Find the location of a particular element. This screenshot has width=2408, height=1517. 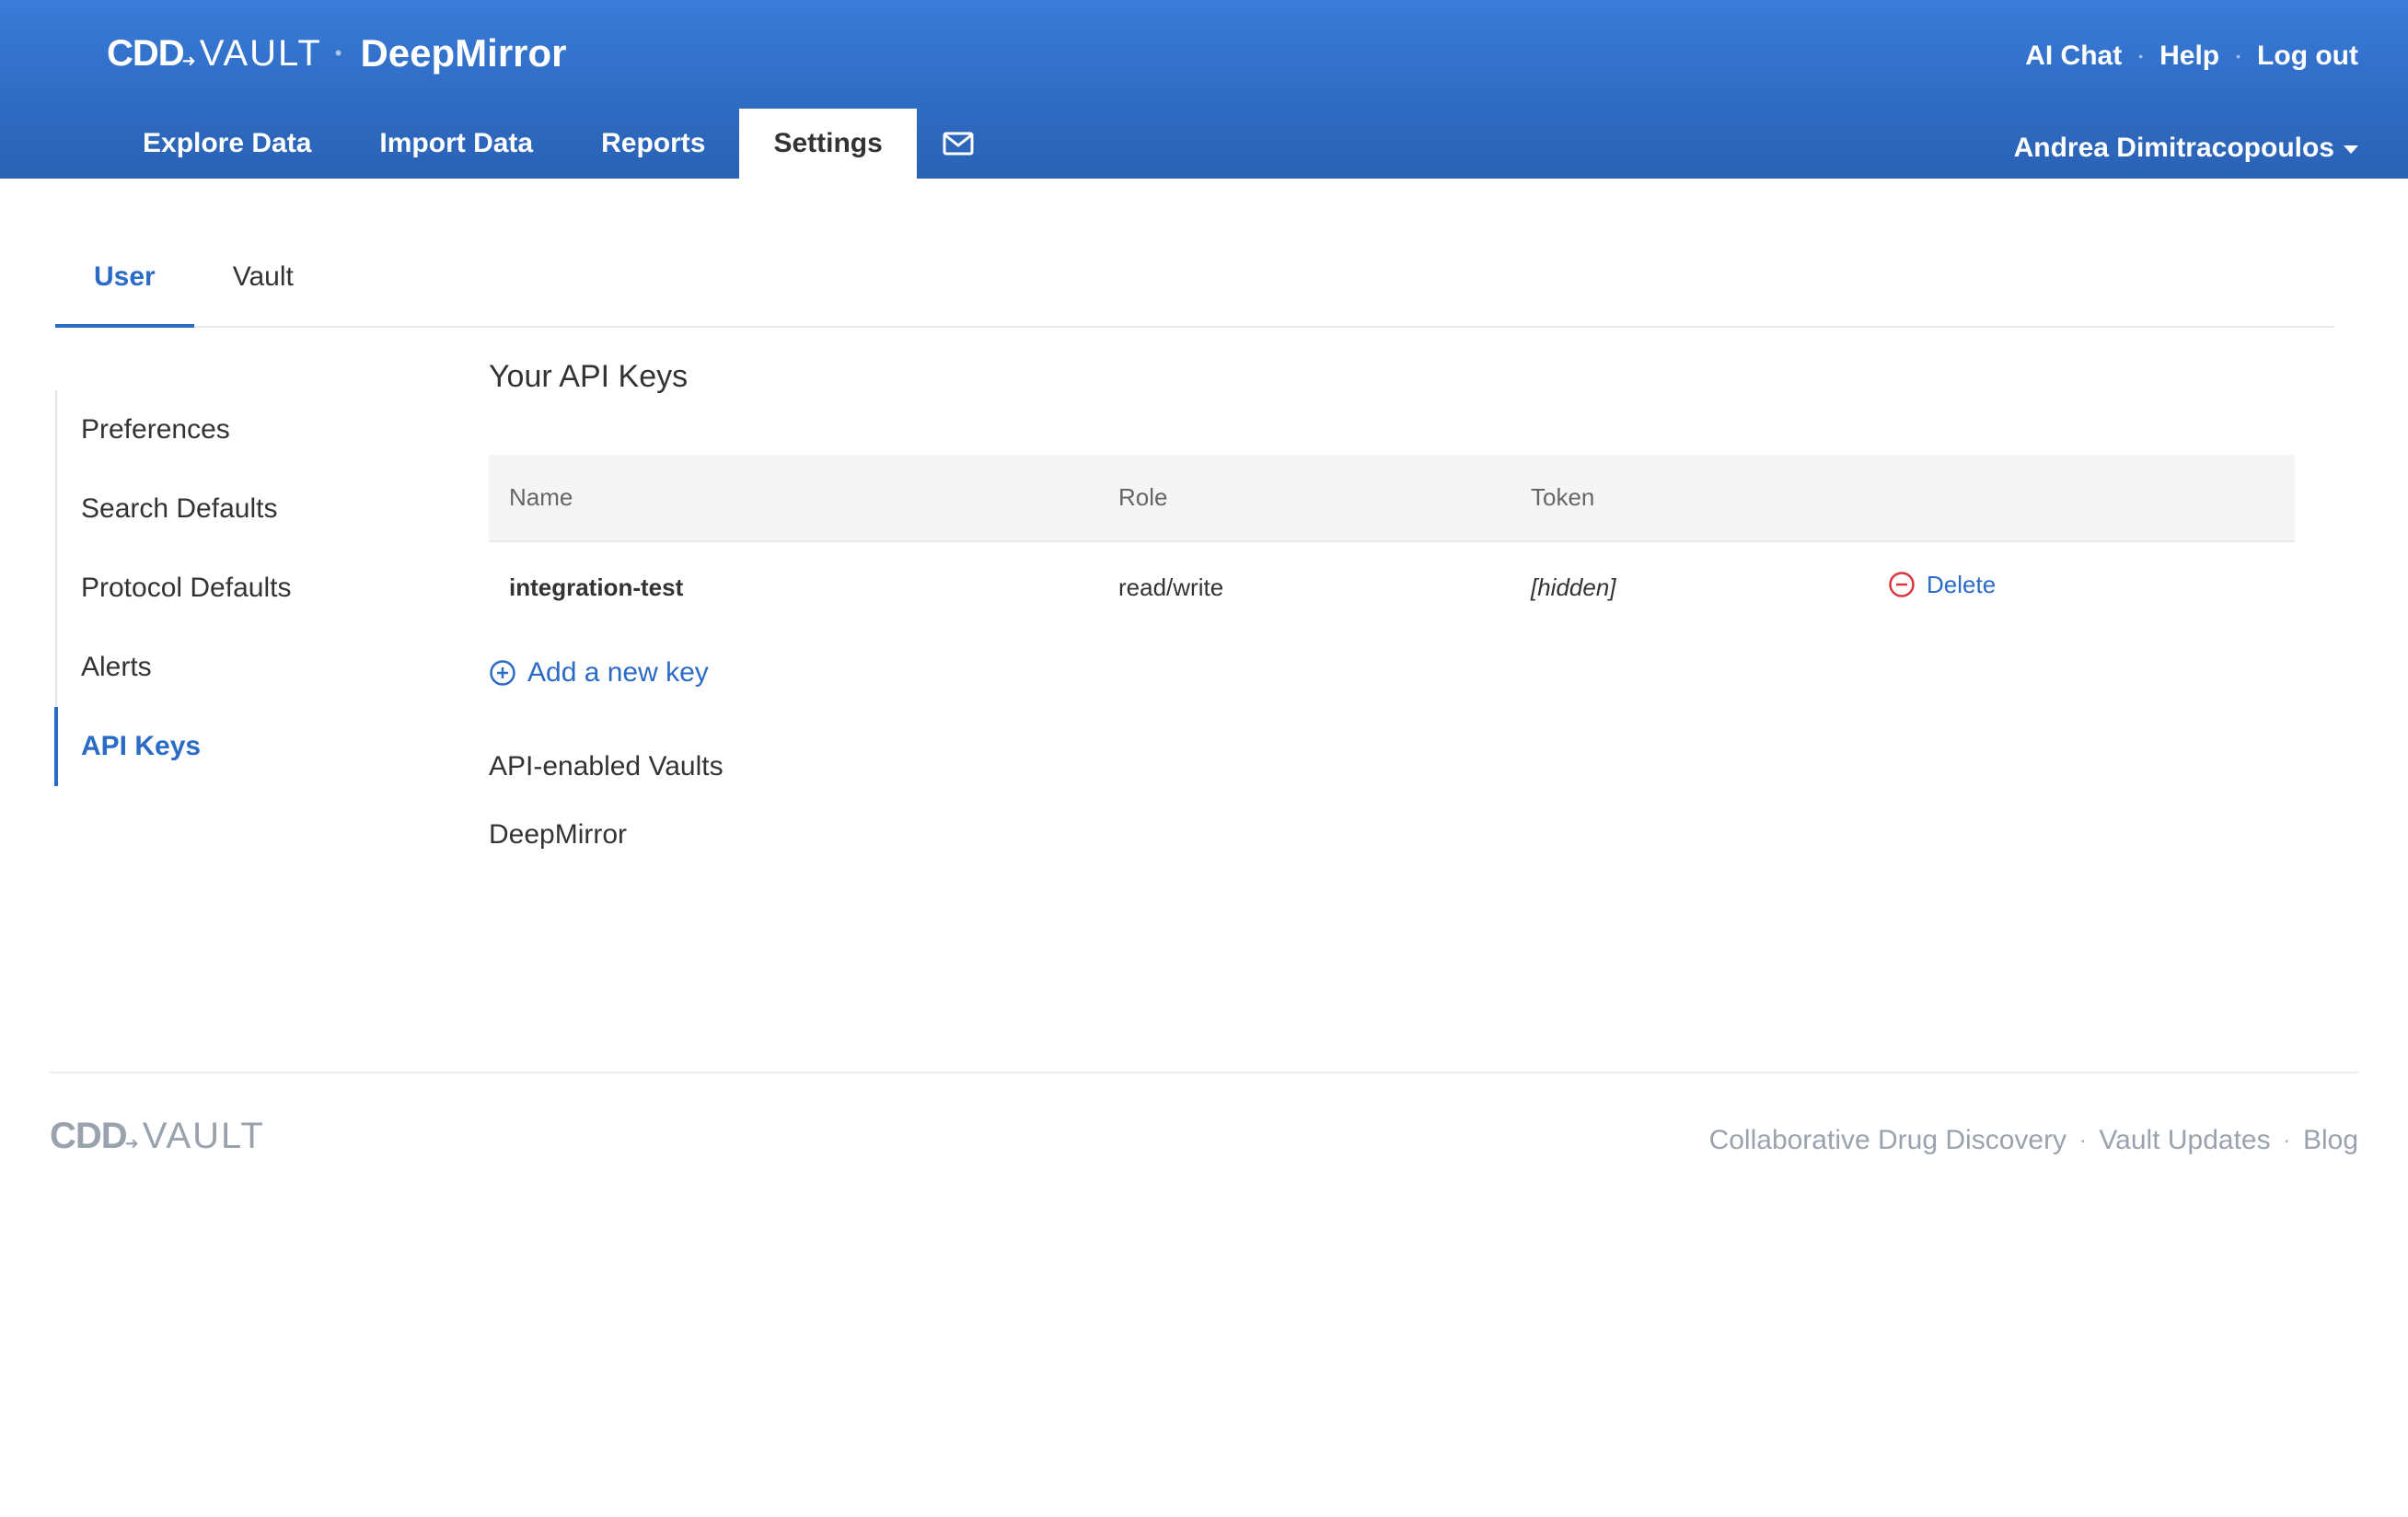

column-header-token: Token is located at coordinates (1563, 497).